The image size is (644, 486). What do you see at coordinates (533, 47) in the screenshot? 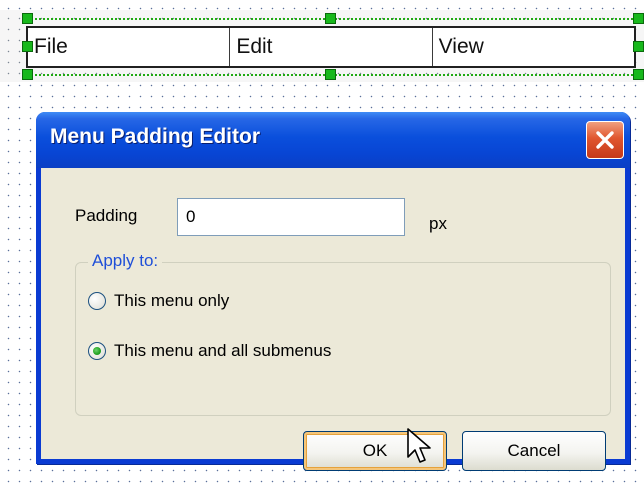
I see `menu-item-view: View` at bounding box center [533, 47].